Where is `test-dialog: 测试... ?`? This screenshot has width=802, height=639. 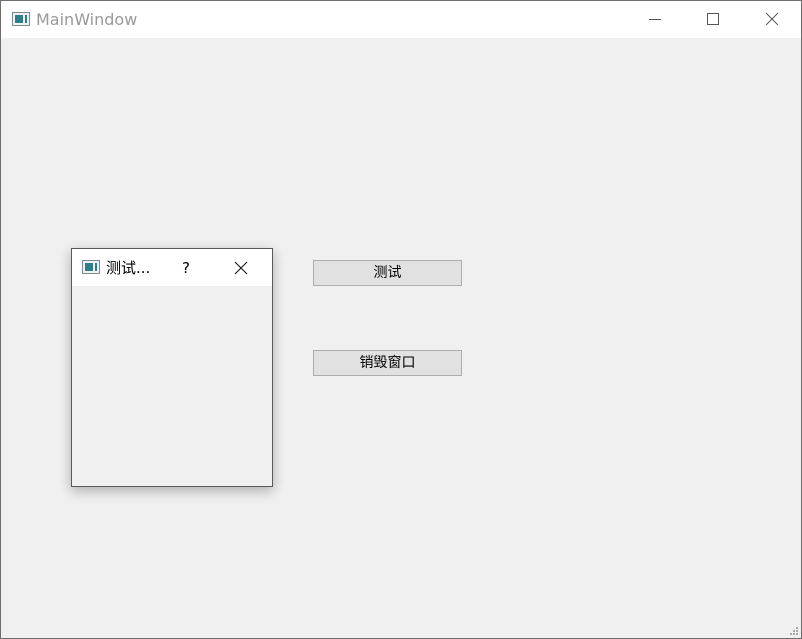 test-dialog: 测试... ? is located at coordinates (172, 367).